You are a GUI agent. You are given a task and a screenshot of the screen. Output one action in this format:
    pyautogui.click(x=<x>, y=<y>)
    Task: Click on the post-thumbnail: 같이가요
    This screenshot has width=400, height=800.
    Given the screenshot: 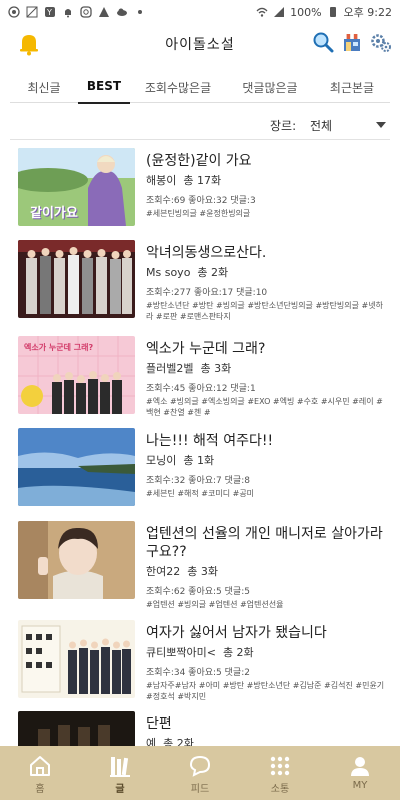 What is the action you would take?
    pyautogui.click(x=76, y=187)
    